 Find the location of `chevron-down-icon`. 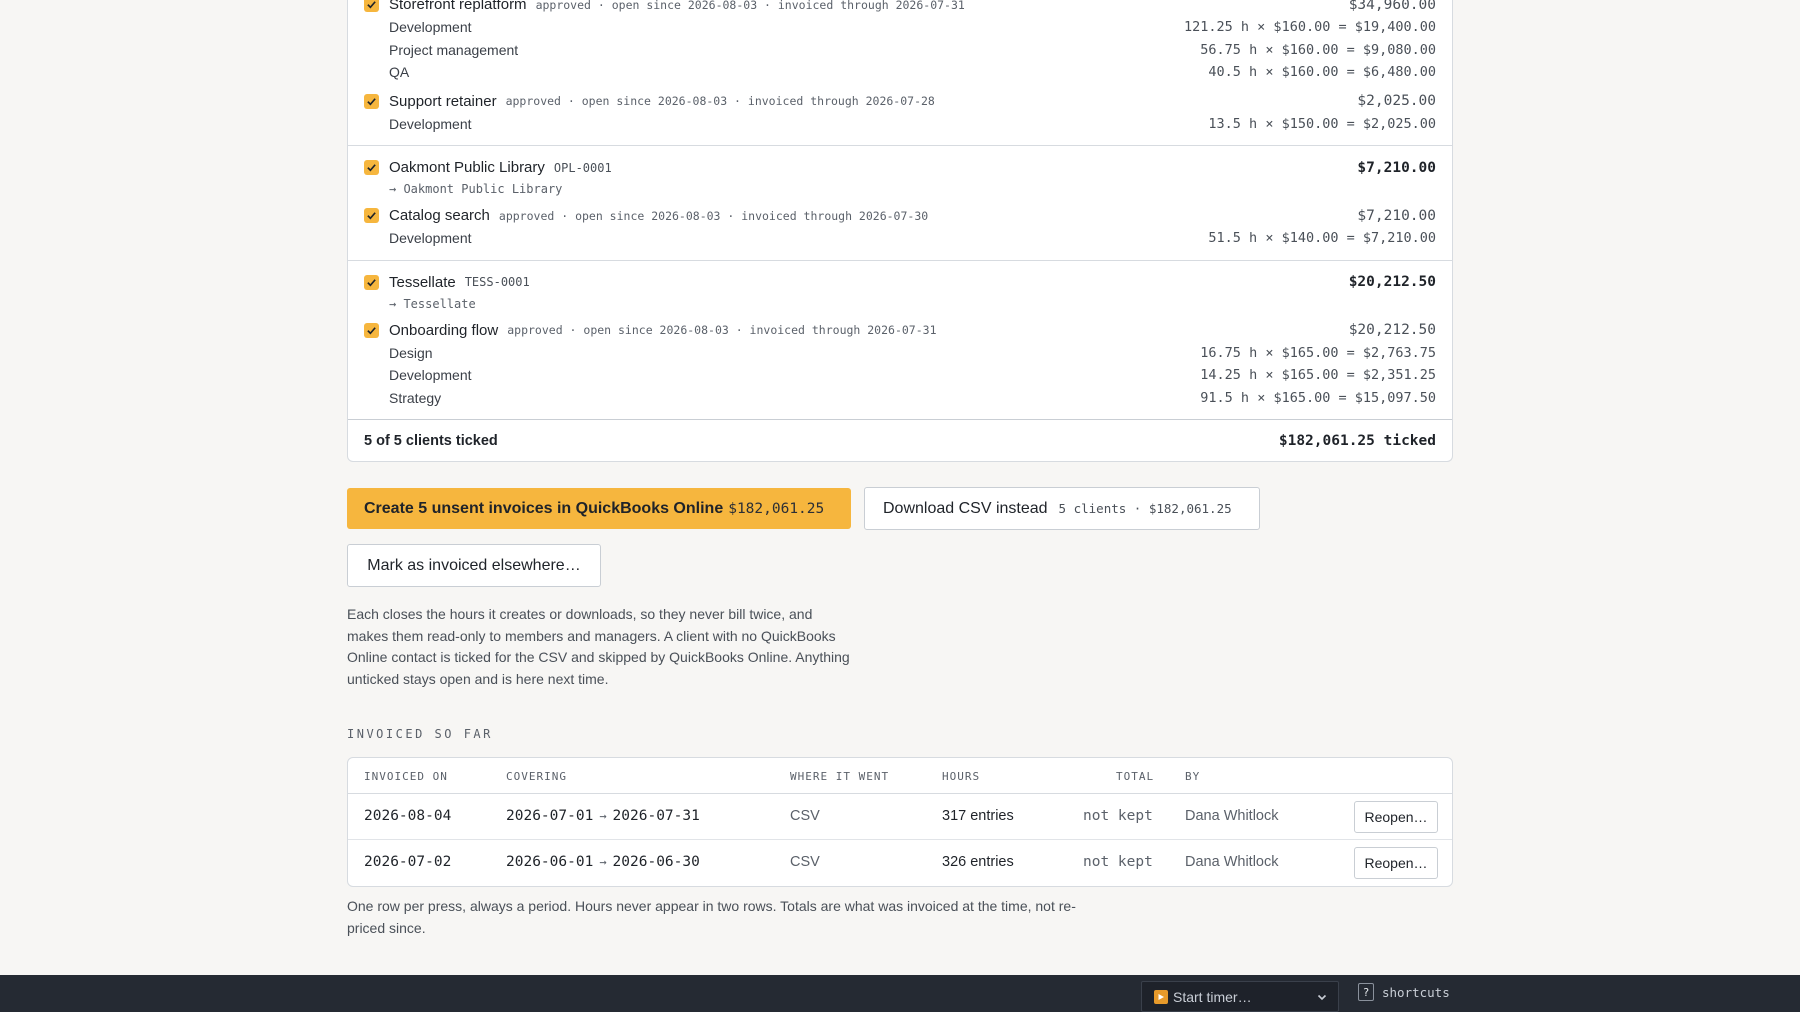

chevron-down-icon is located at coordinates (1322, 997).